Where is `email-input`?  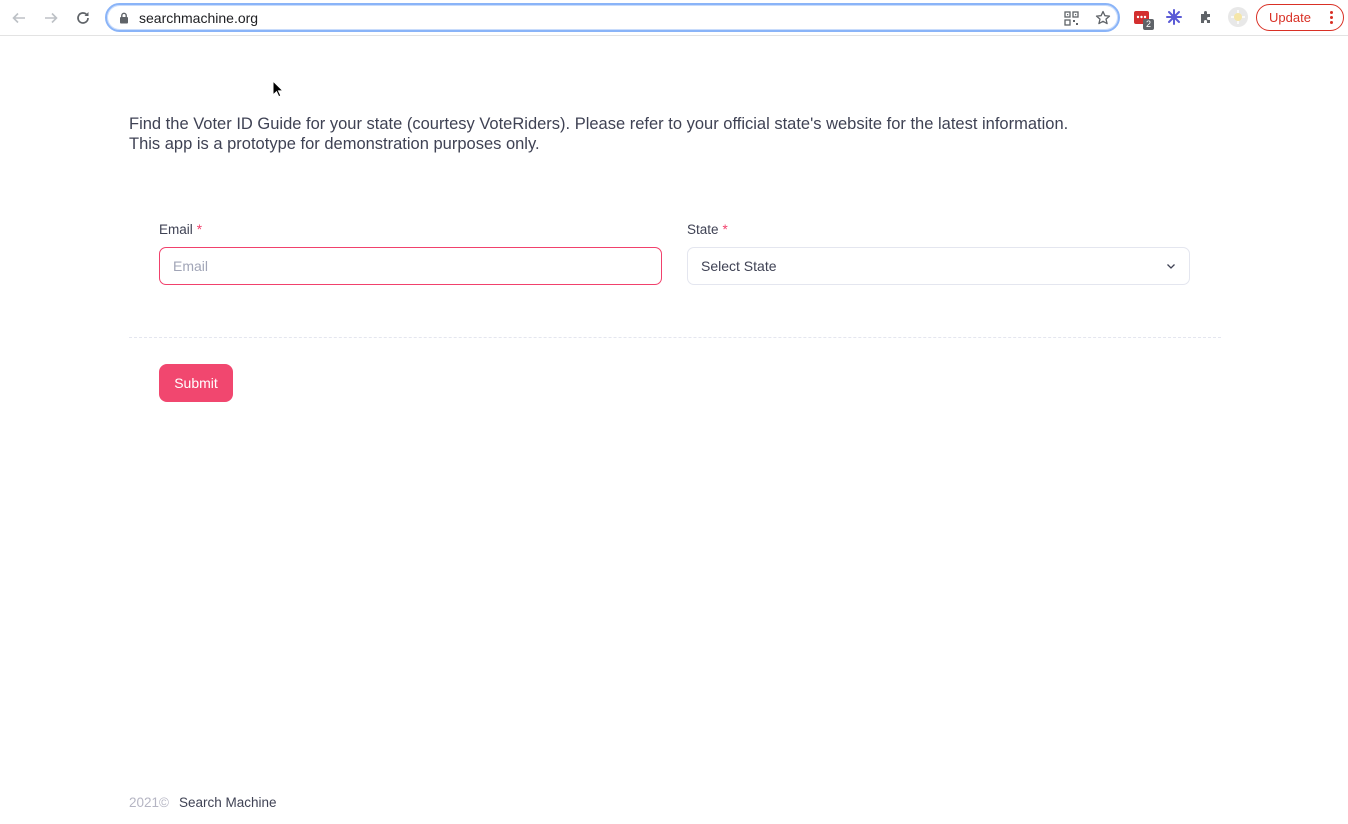 email-input is located at coordinates (410, 266).